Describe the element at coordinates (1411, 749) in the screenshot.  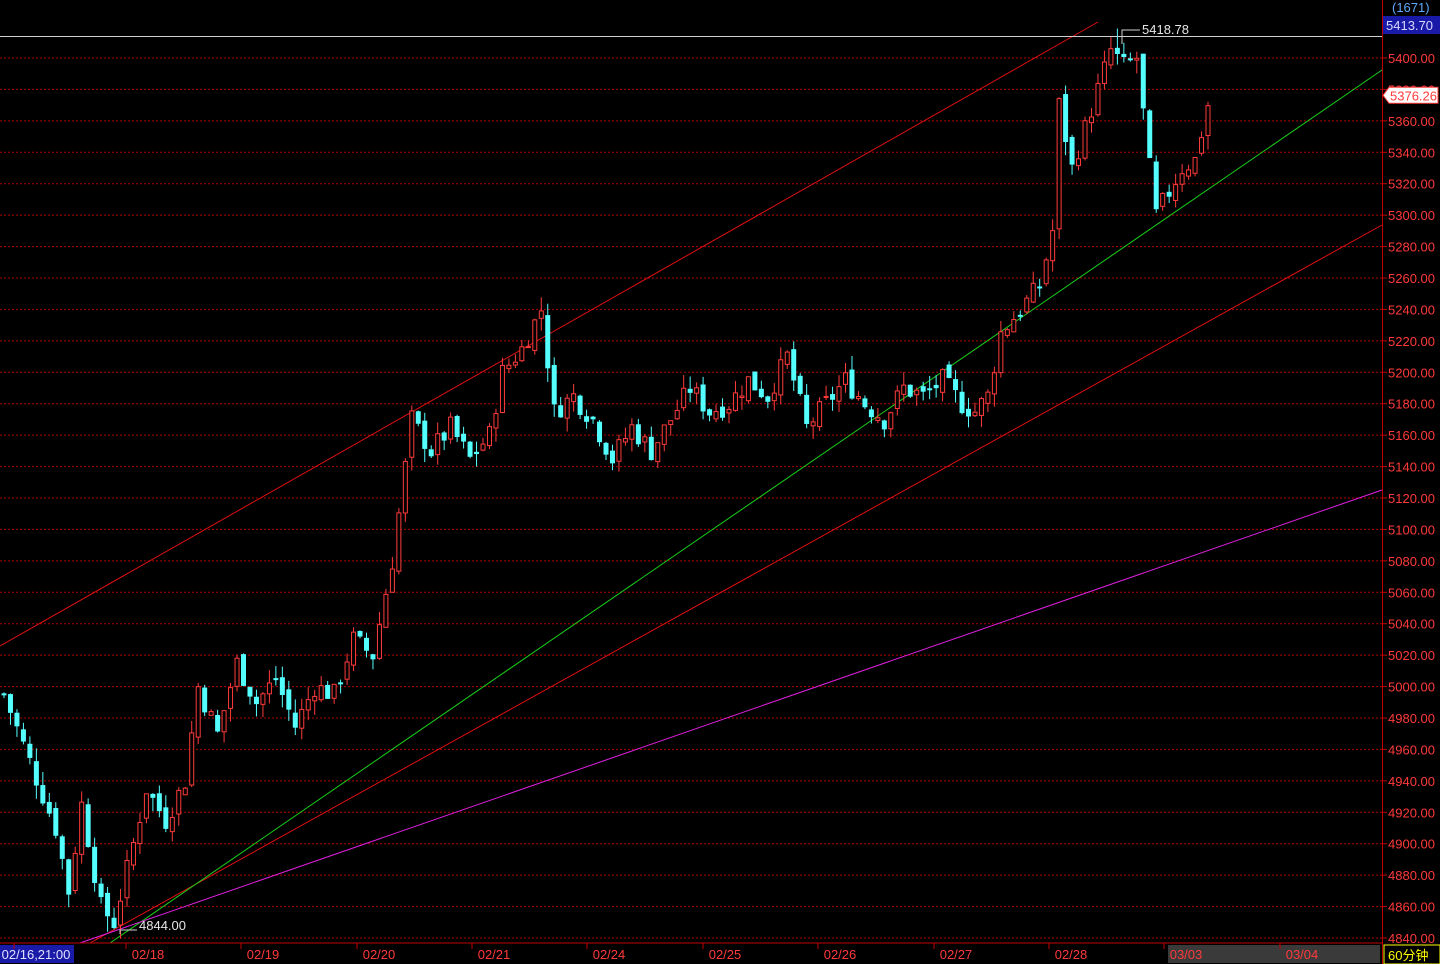
I see `price-tick-label: 4960.00` at that location.